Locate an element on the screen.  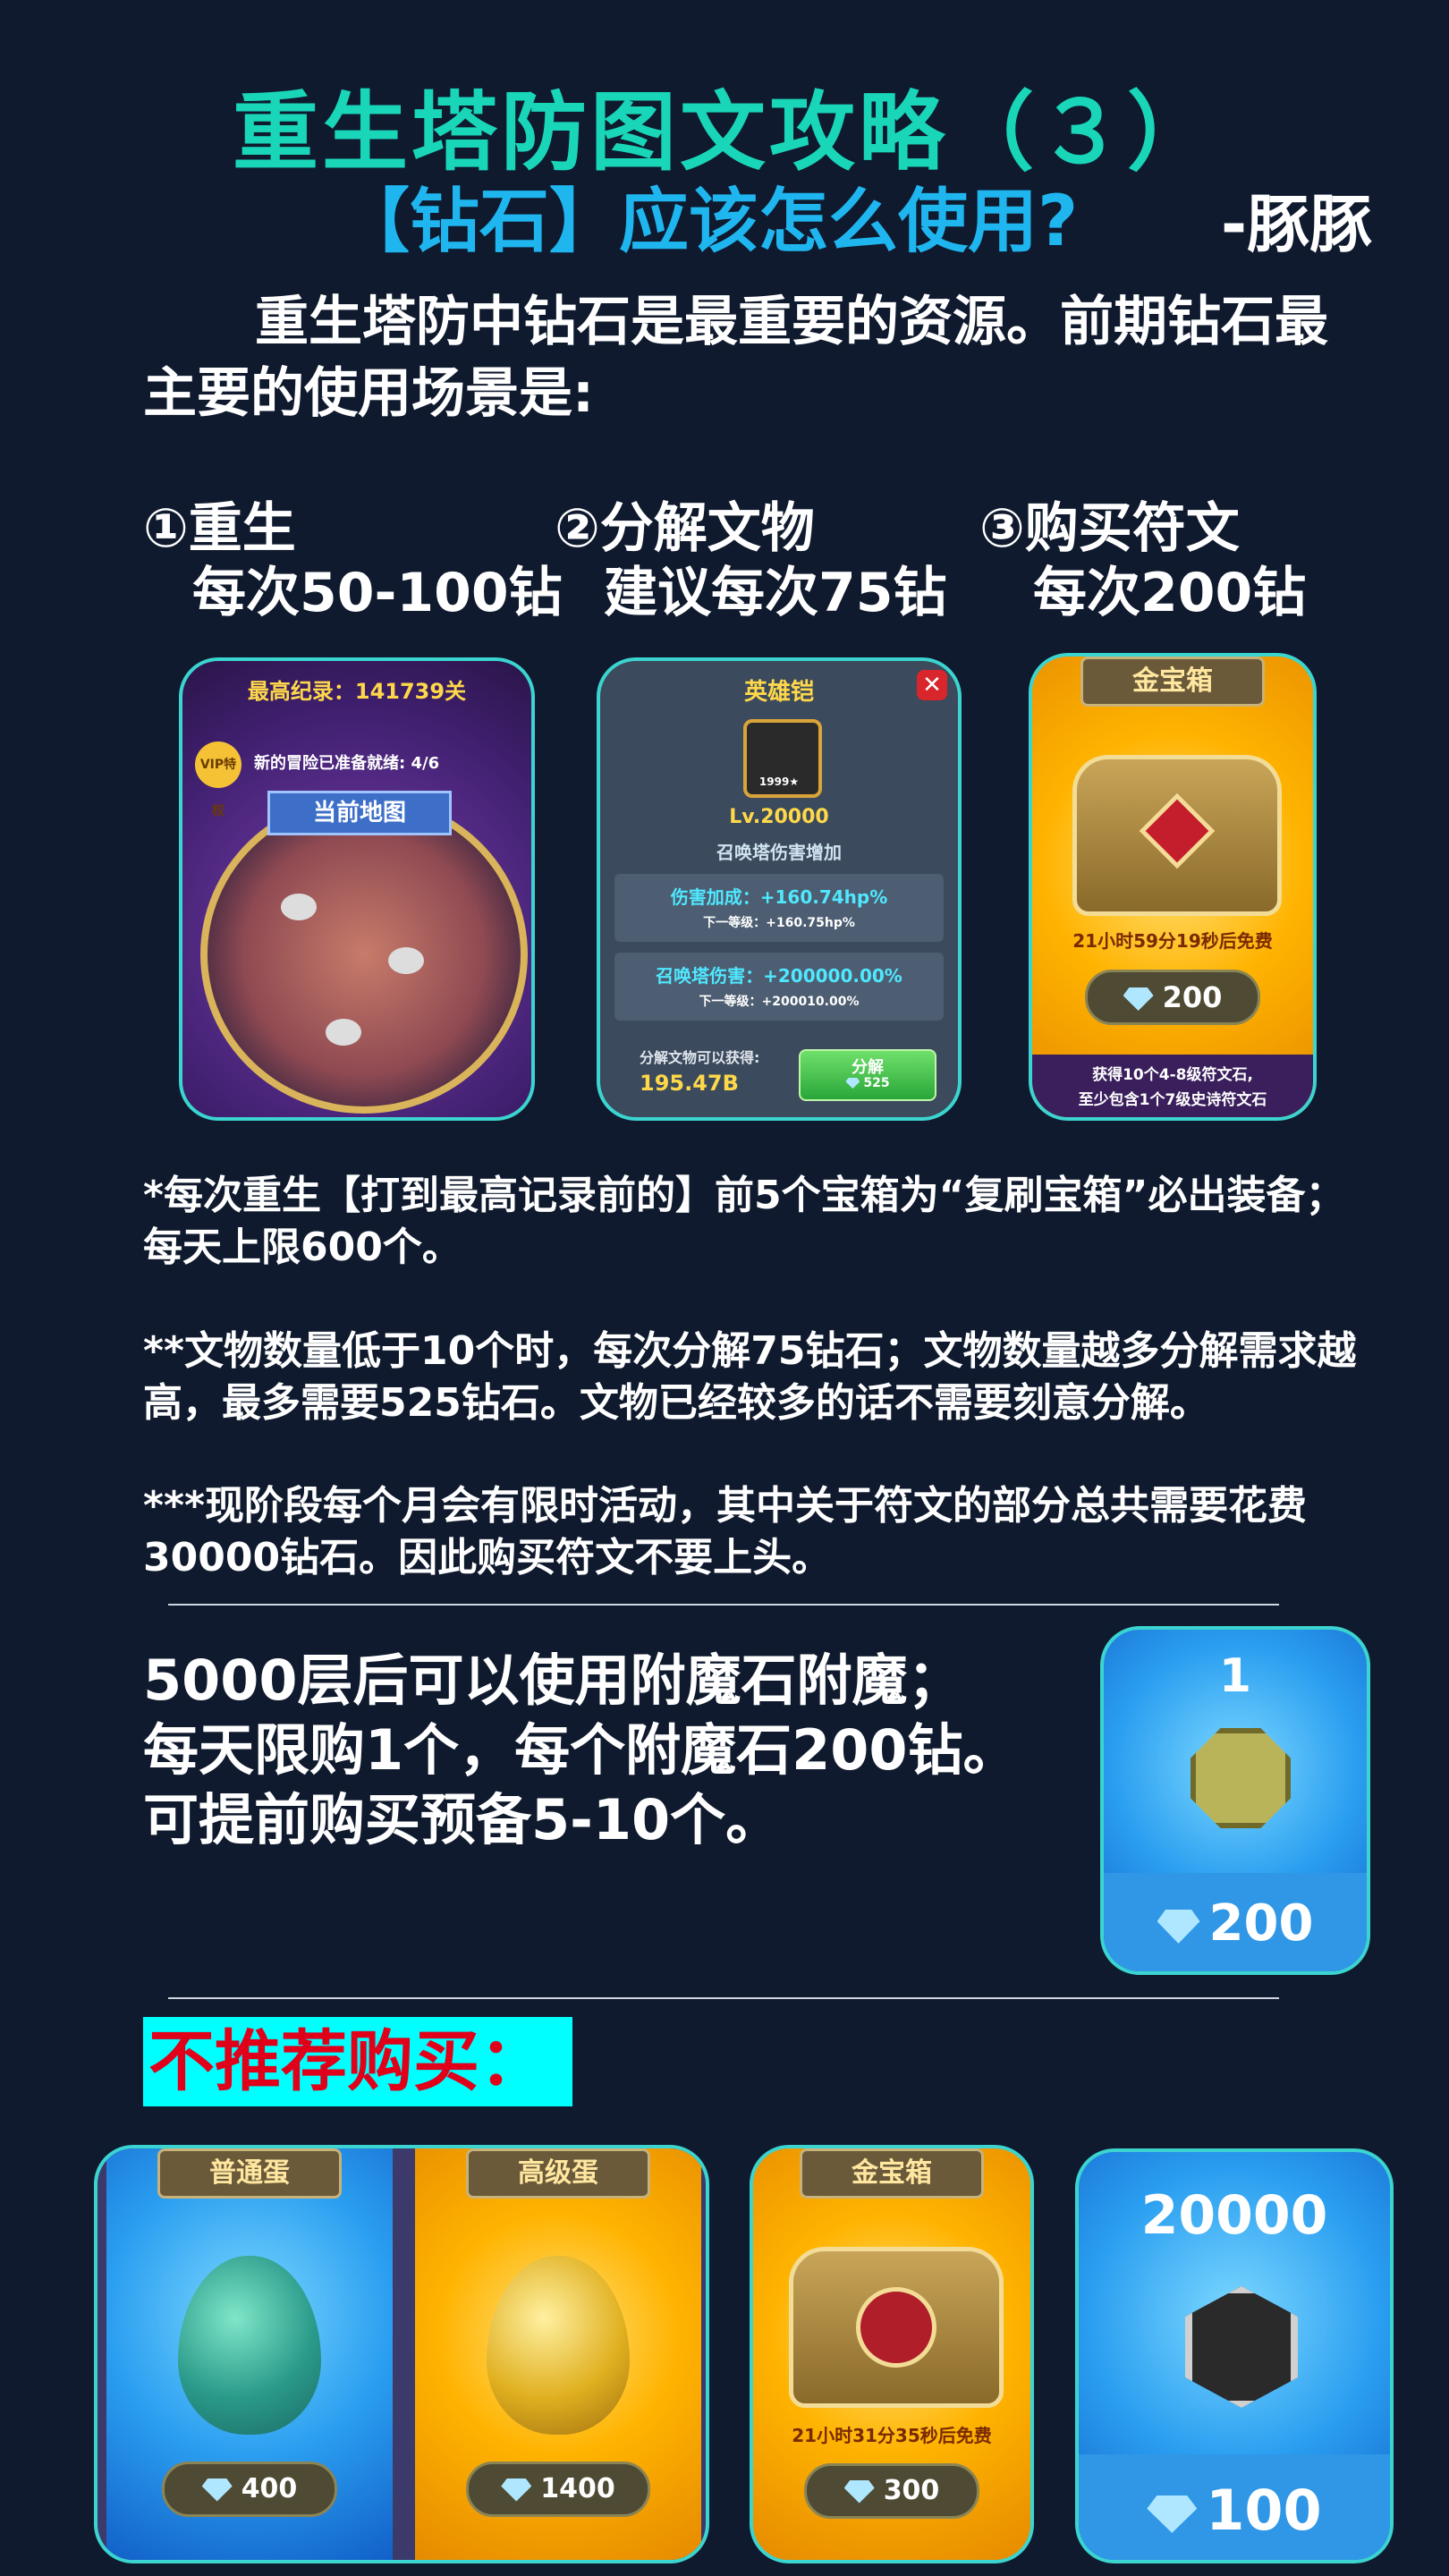
gold-chest-timer: 21小时31分35秒后免费 is located at coordinates (892, 2435).